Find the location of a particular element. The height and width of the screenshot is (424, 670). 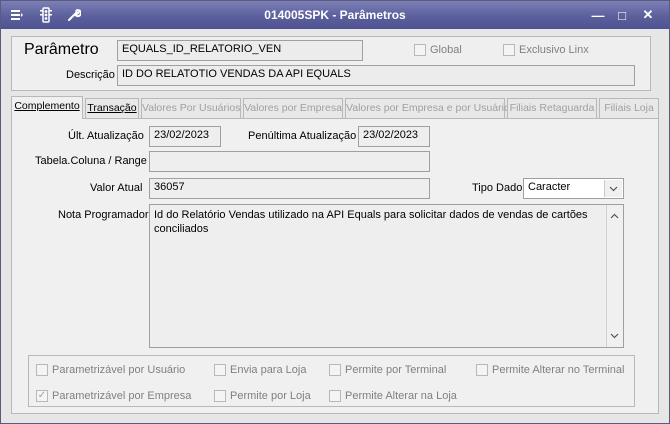

tab-label: Transação is located at coordinates (112, 108).